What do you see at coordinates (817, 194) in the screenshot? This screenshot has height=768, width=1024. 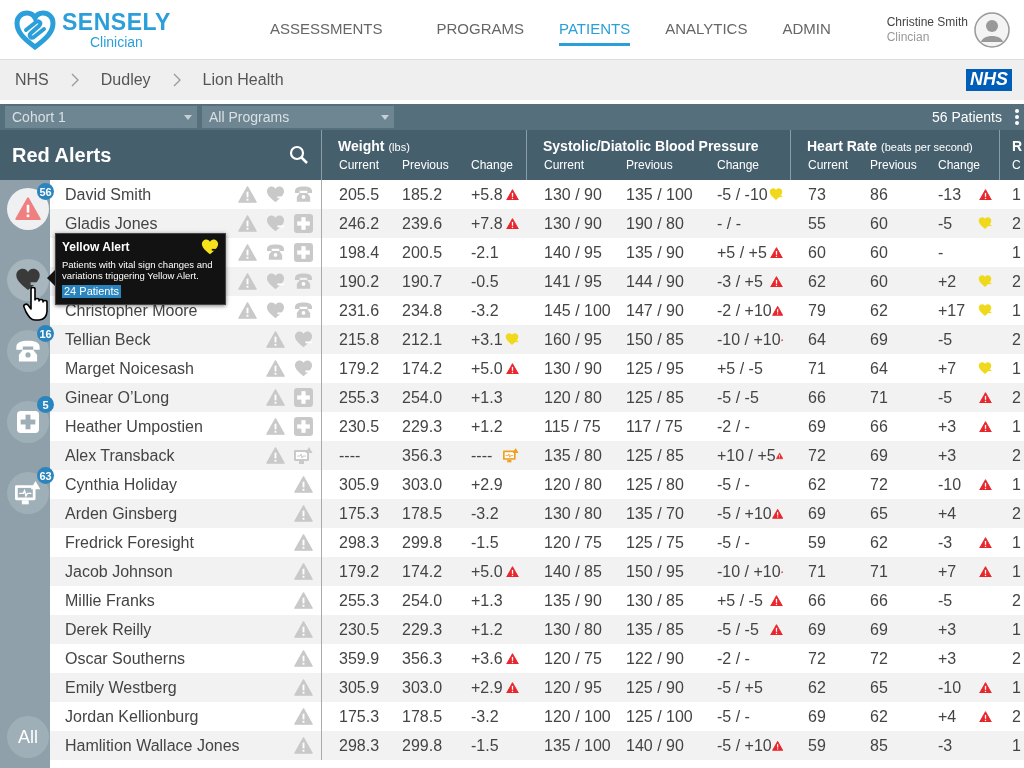 I see `table-cell: 73` at bounding box center [817, 194].